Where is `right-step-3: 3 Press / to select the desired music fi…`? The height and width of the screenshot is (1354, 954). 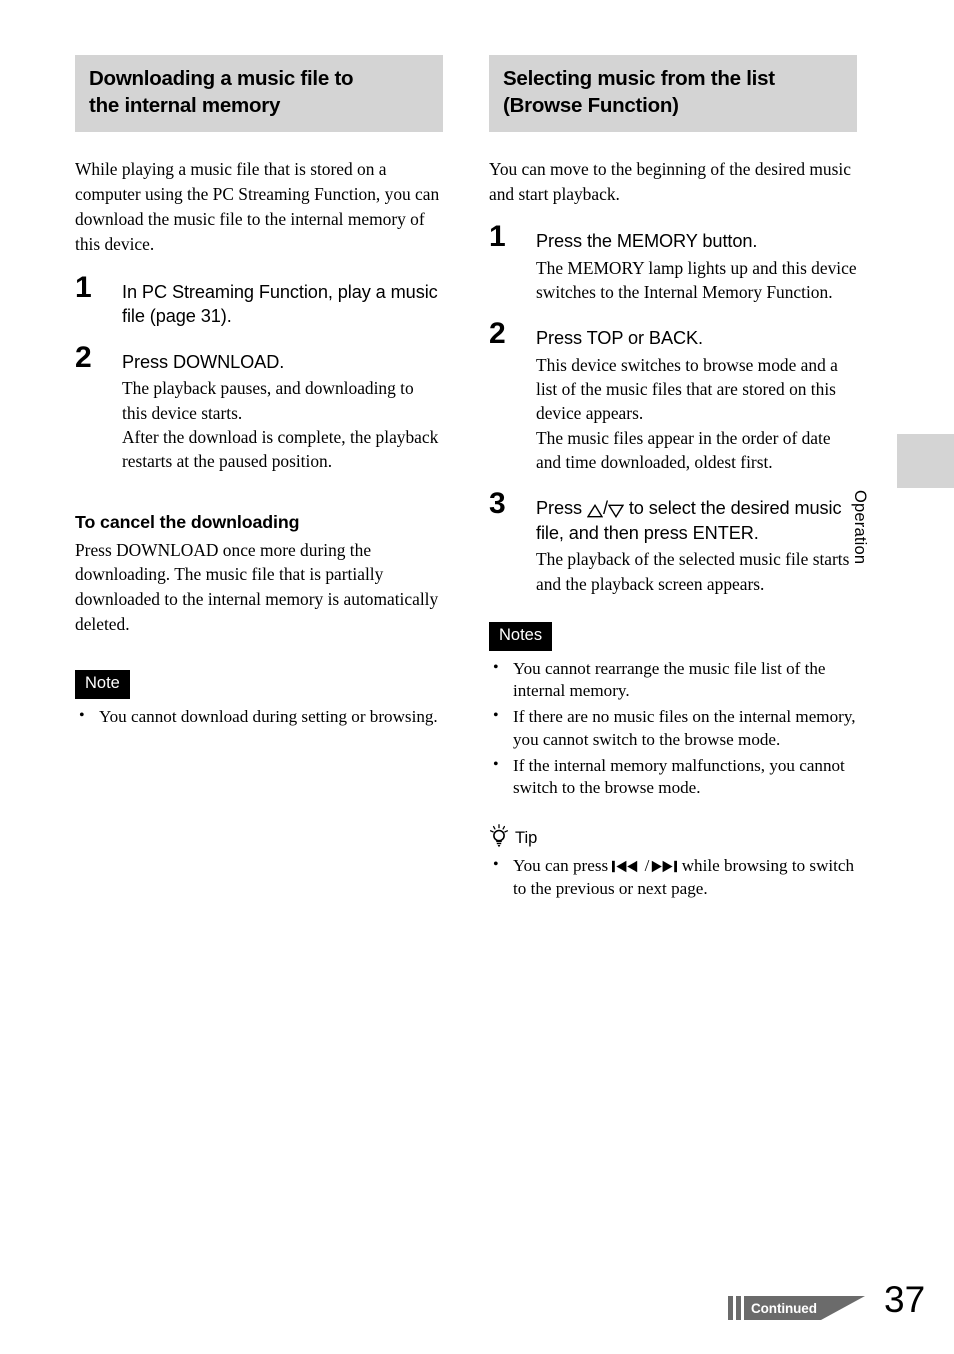
right-step-3: 3 Press / to select the desired music fi… is located at coordinates (673, 542).